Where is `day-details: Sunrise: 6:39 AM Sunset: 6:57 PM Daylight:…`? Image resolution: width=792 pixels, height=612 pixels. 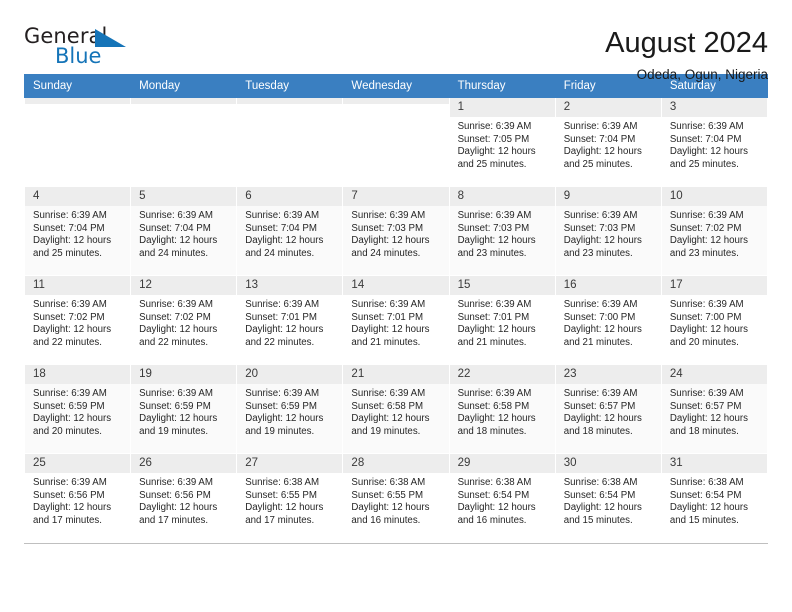 day-details: Sunrise: 6:39 AM Sunset: 6:57 PM Daylight:… is located at coordinates (608, 411).